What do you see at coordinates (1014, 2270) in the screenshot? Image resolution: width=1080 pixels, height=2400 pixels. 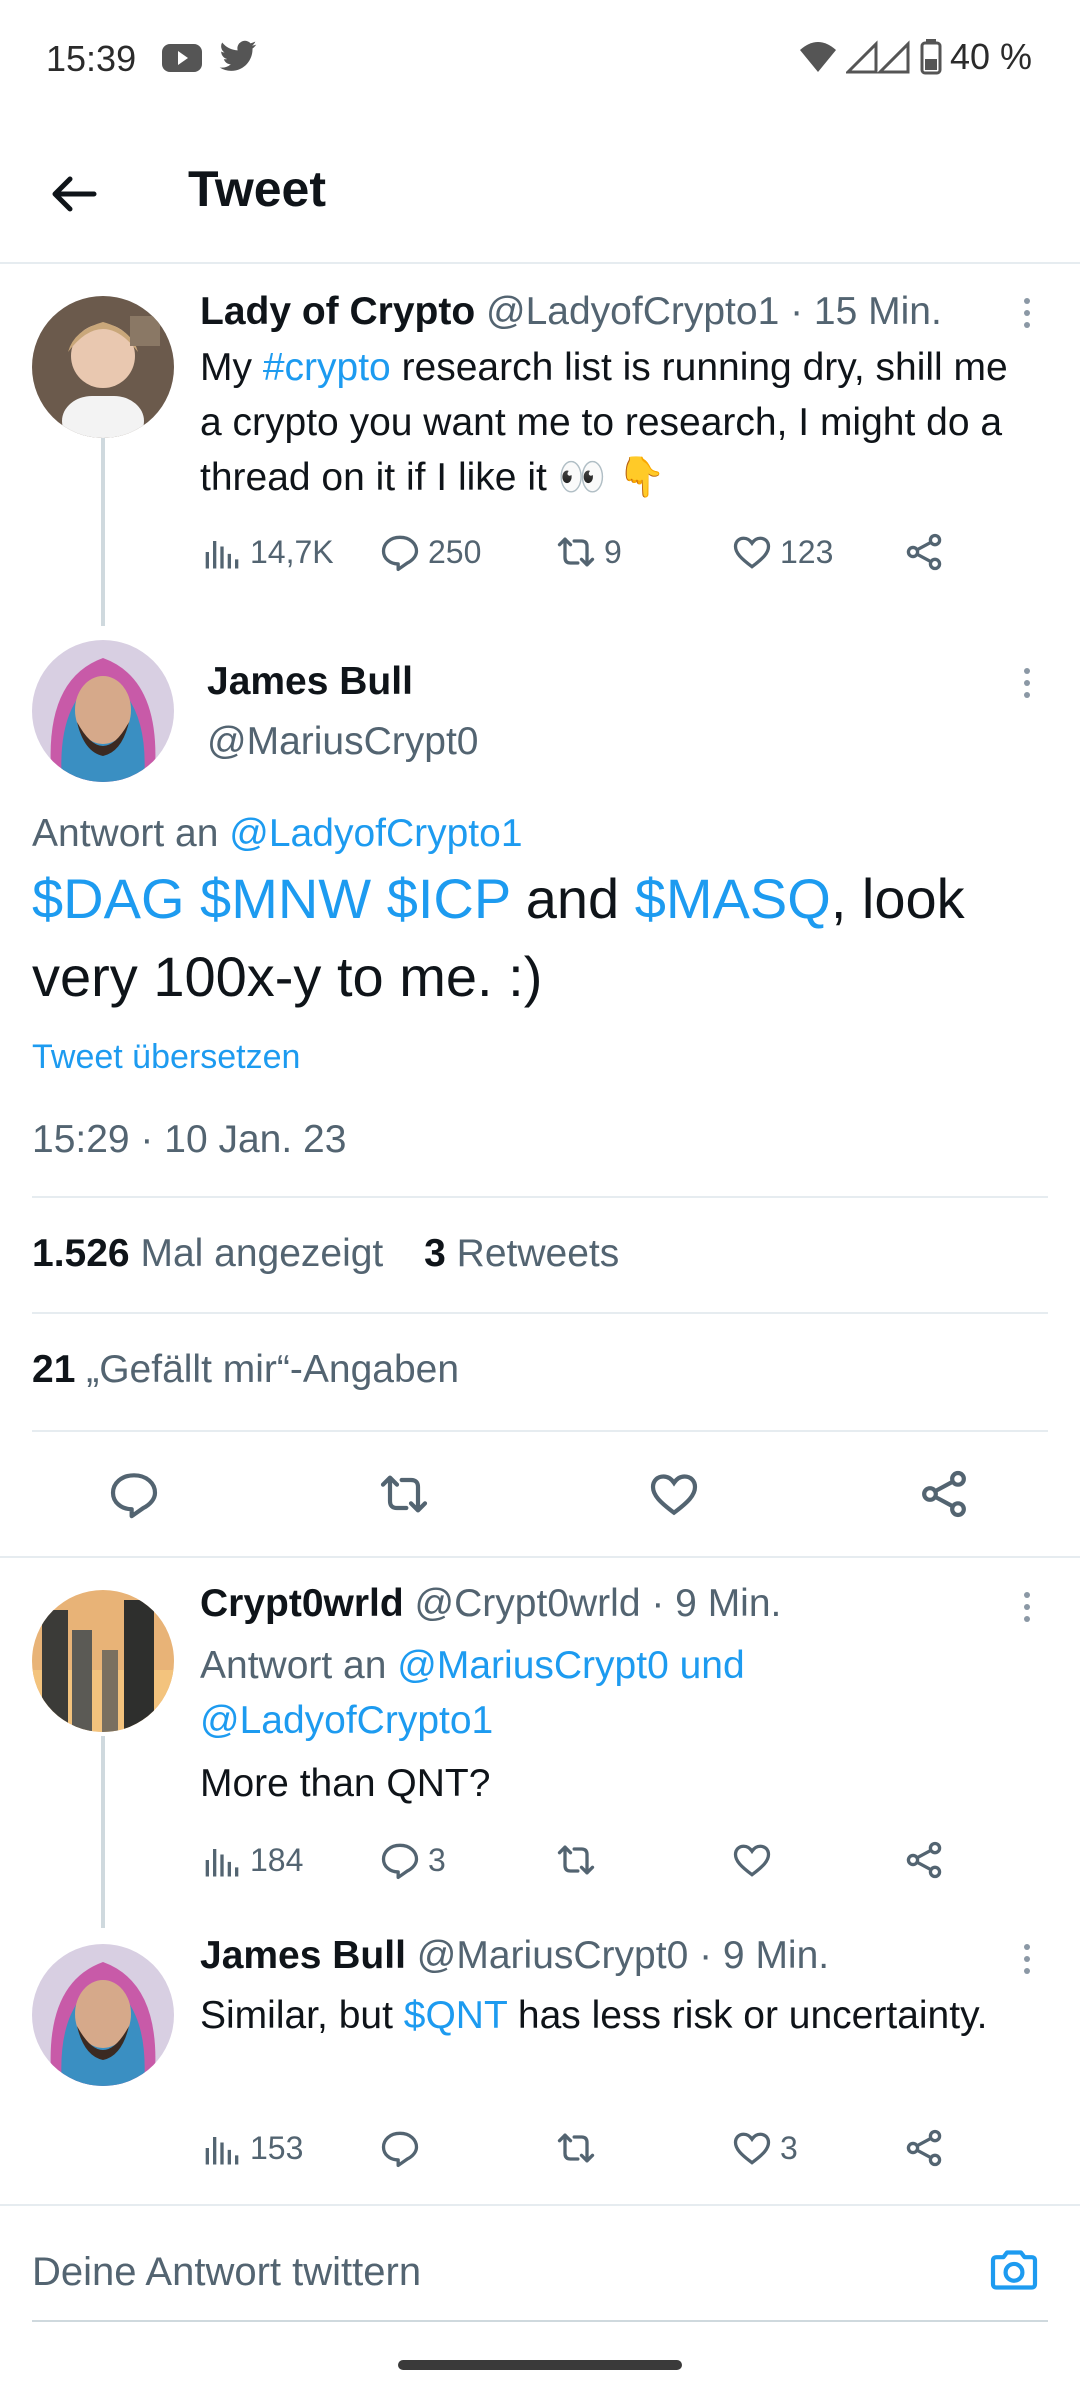 I see `camera-icon` at bounding box center [1014, 2270].